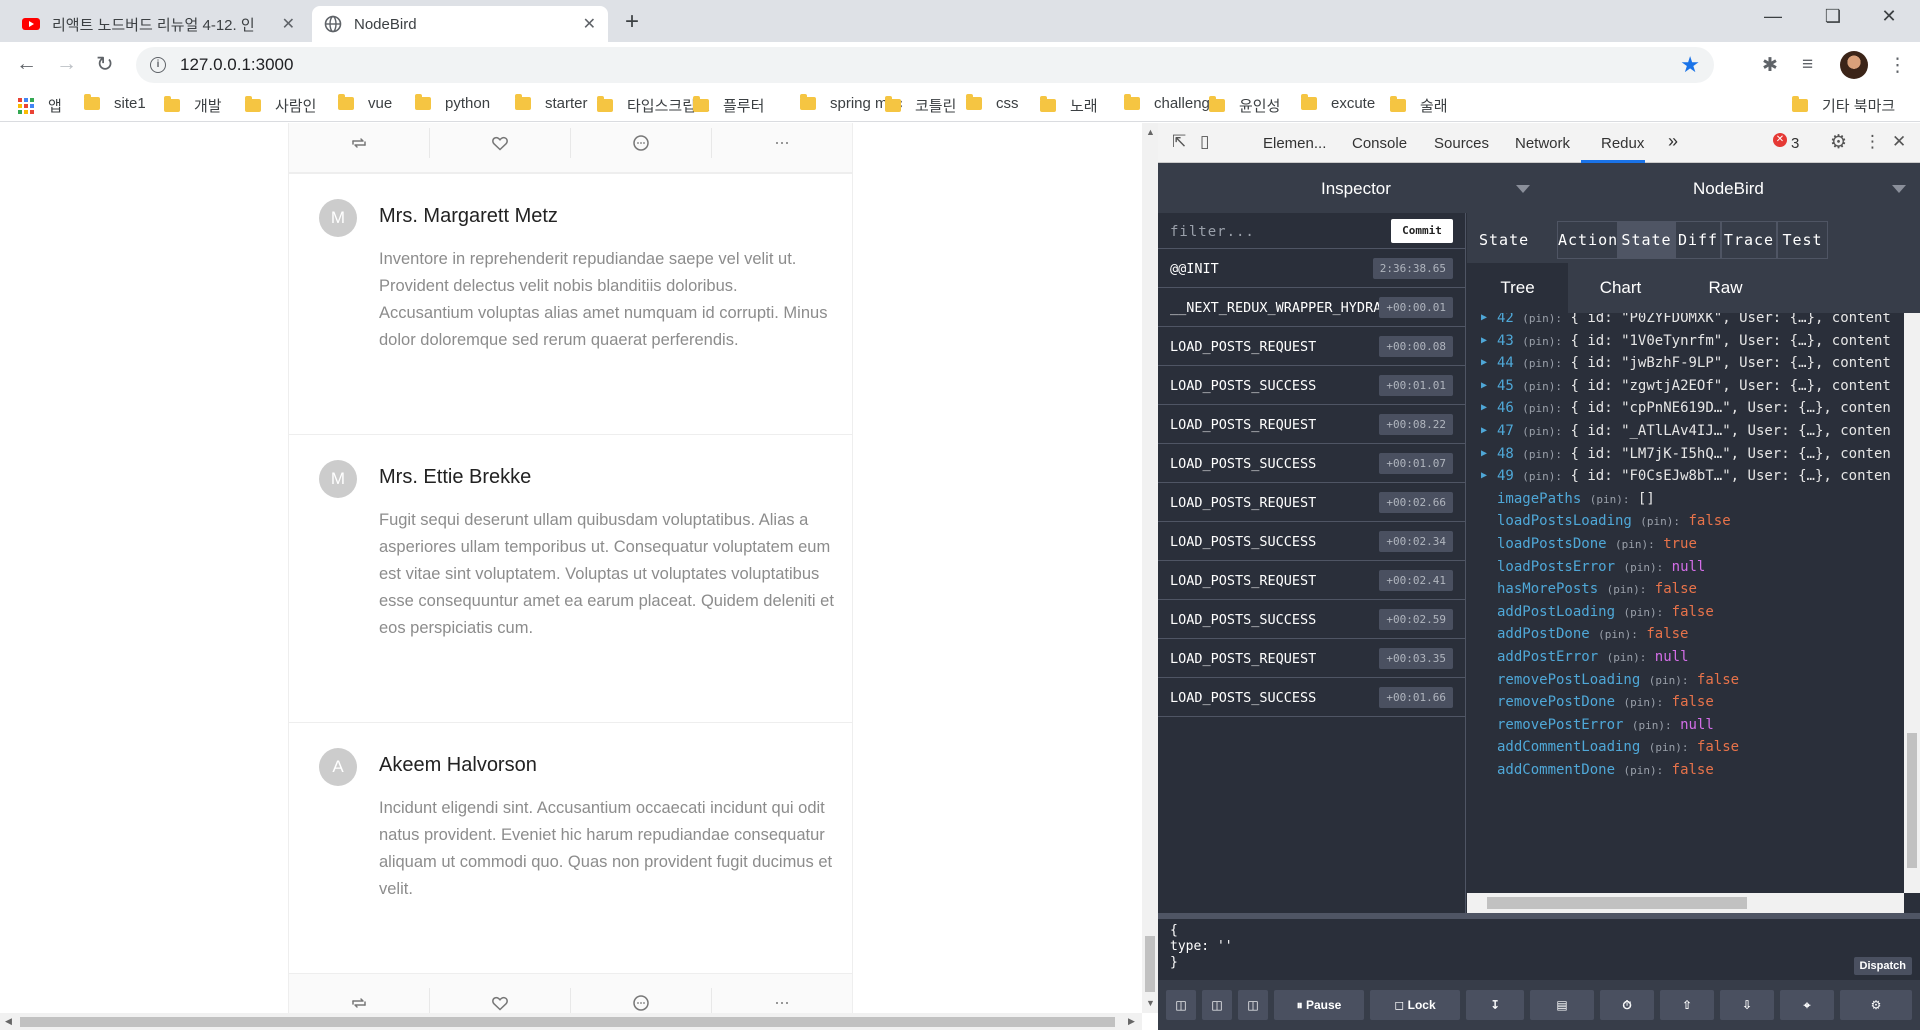  I want to click on tree-row-state: loadPostsDone (pin): true, so click(1597, 546).